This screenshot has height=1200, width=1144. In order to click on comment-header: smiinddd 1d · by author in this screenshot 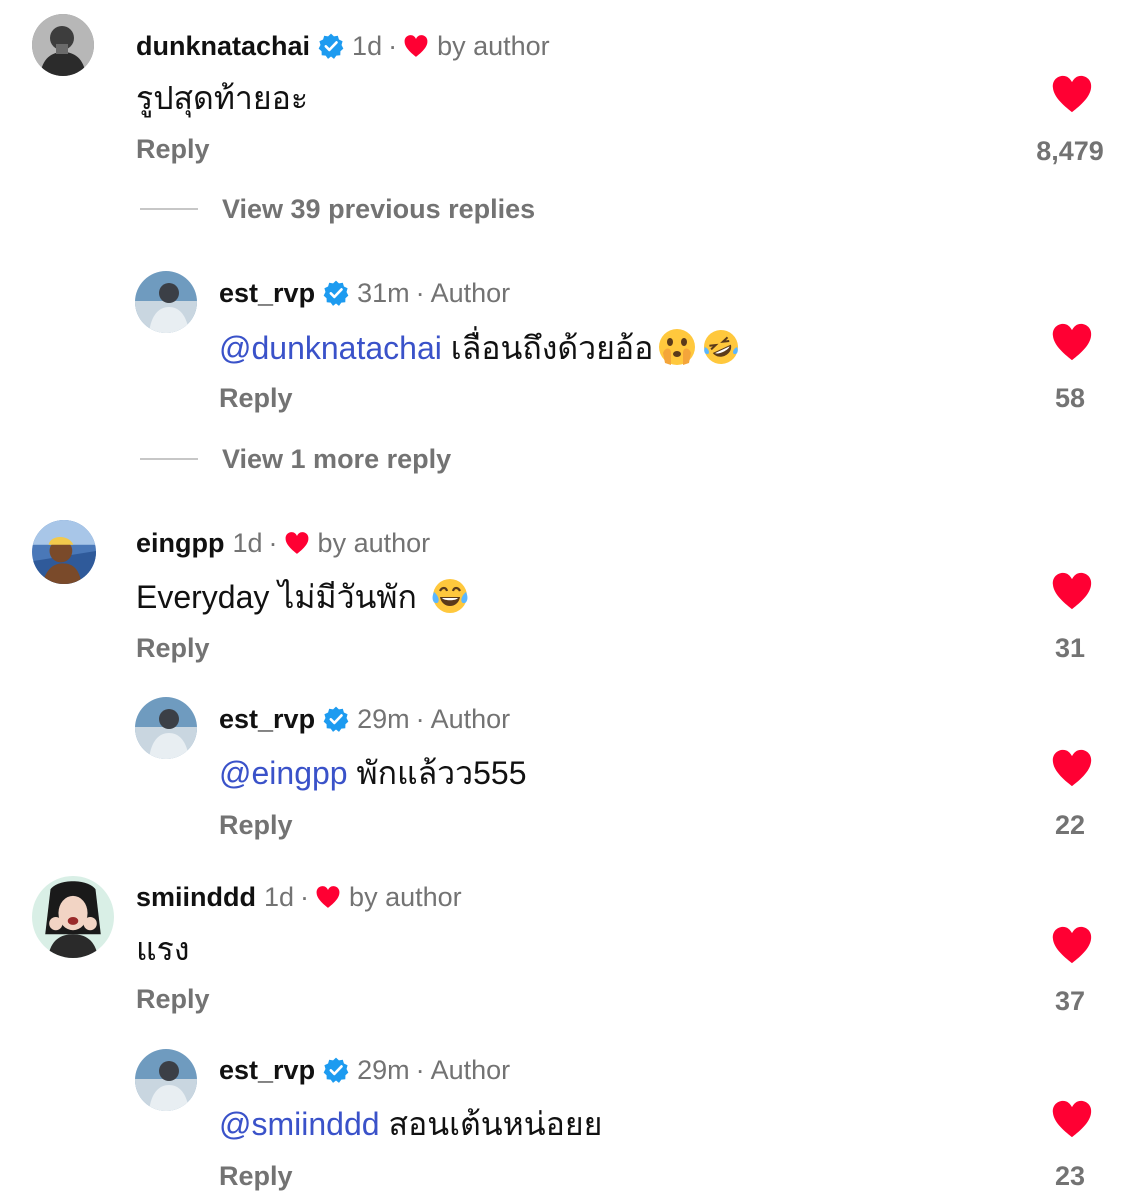, I will do `click(299, 897)`.